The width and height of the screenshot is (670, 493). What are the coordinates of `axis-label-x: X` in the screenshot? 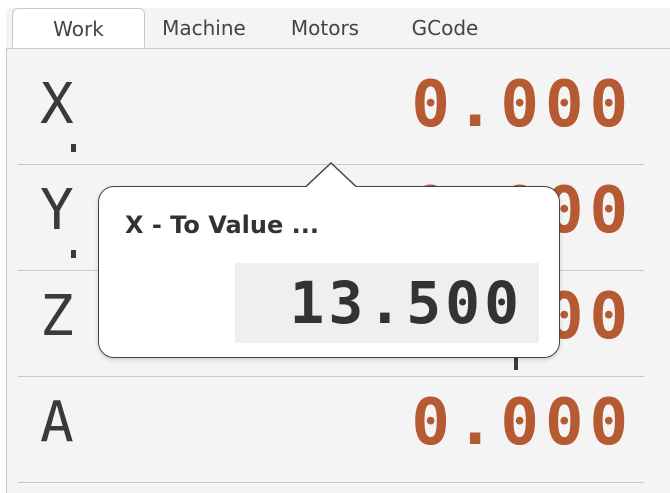 It's located at (57, 104).